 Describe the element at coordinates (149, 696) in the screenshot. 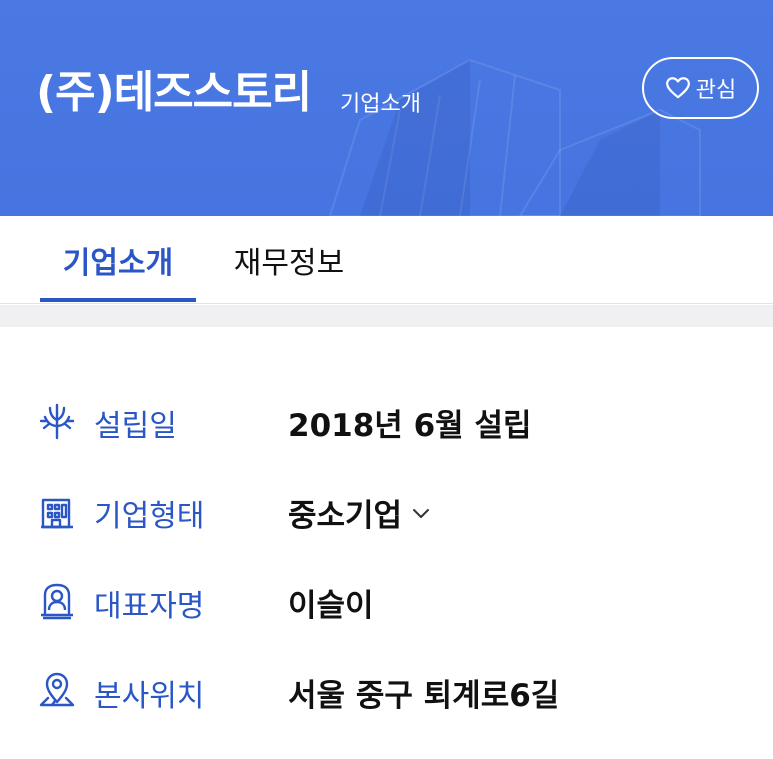

I see `info-label: 본사위치` at that location.